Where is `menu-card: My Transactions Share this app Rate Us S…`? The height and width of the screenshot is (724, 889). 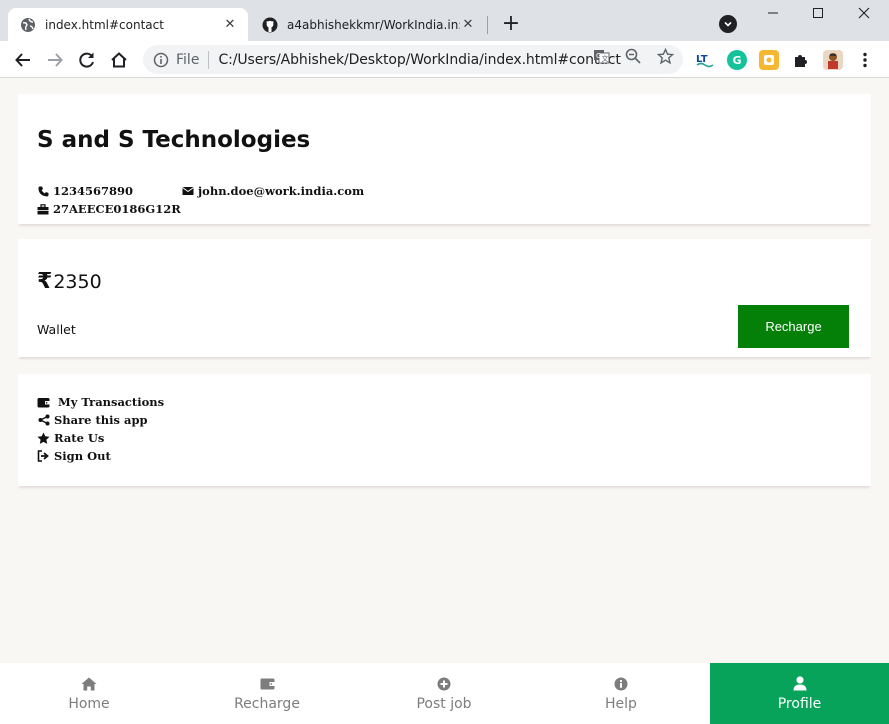 menu-card: My Transactions Share this app Rate Us S… is located at coordinates (444, 430).